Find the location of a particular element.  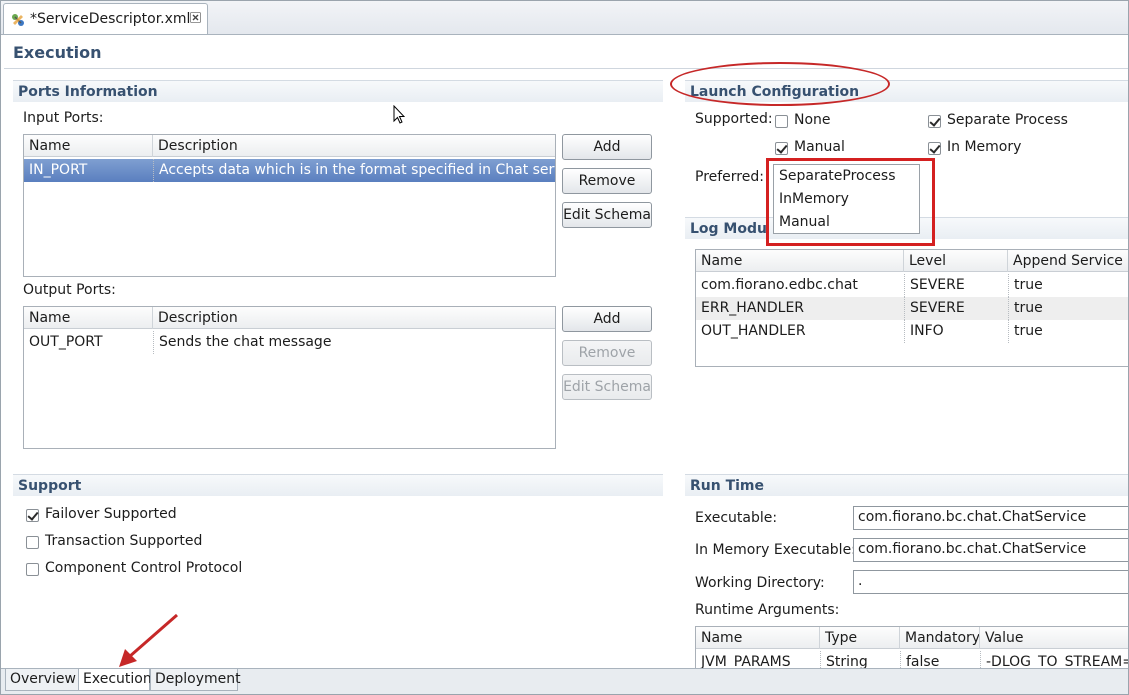

supported-manual-label: Manual is located at coordinates (819, 147).